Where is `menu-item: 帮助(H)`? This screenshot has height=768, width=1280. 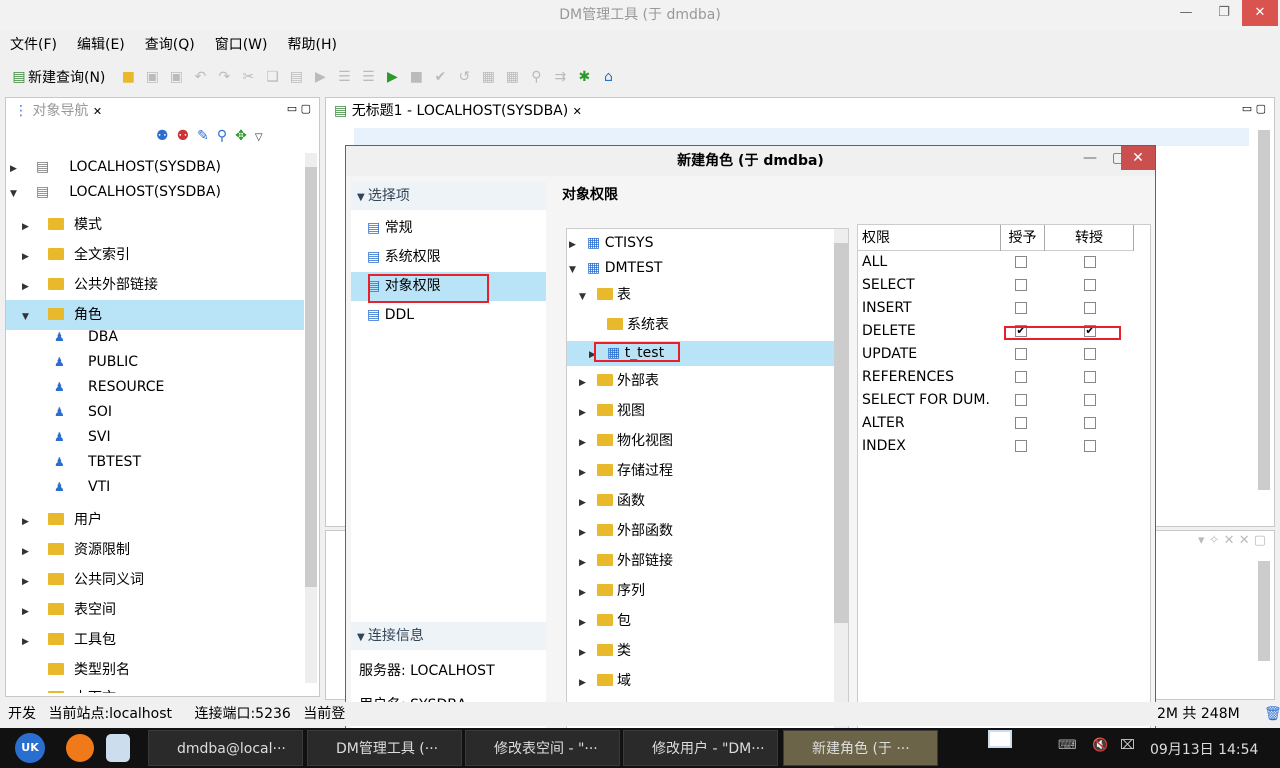 menu-item: 帮助(H) is located at coordinates (312, 45).